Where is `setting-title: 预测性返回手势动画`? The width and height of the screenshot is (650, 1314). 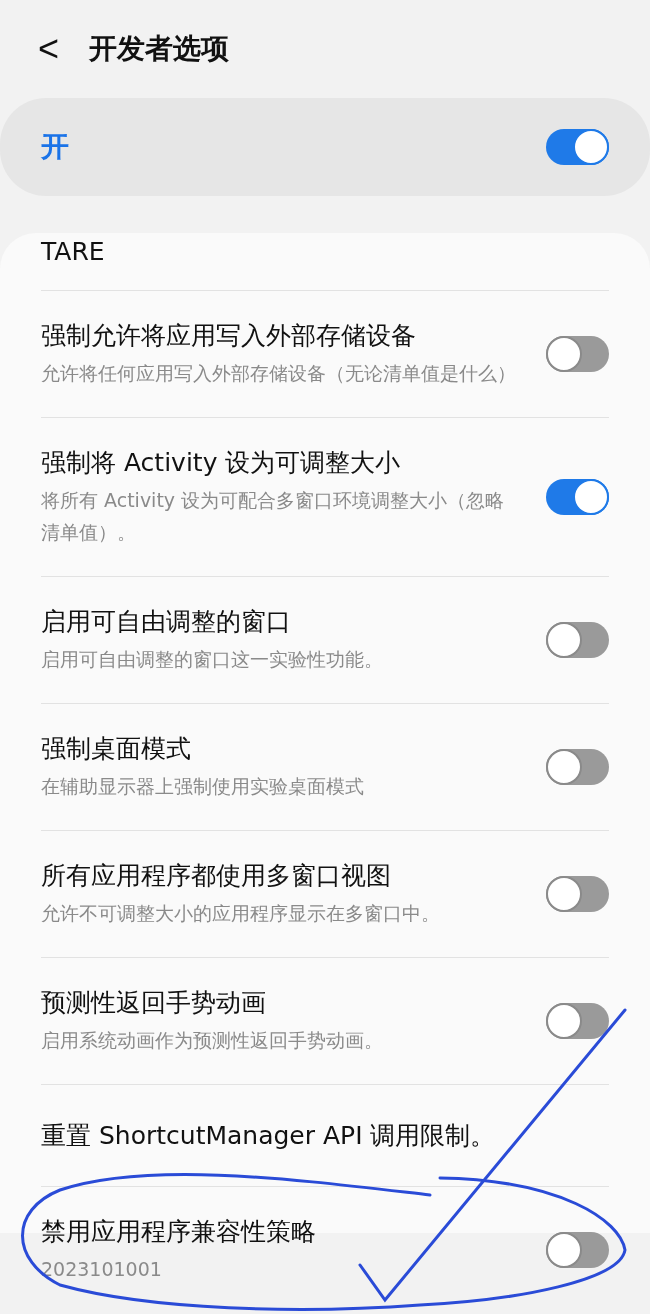
setting-title: 预测性返回手势动画 is located at coordinates (212, 1003).